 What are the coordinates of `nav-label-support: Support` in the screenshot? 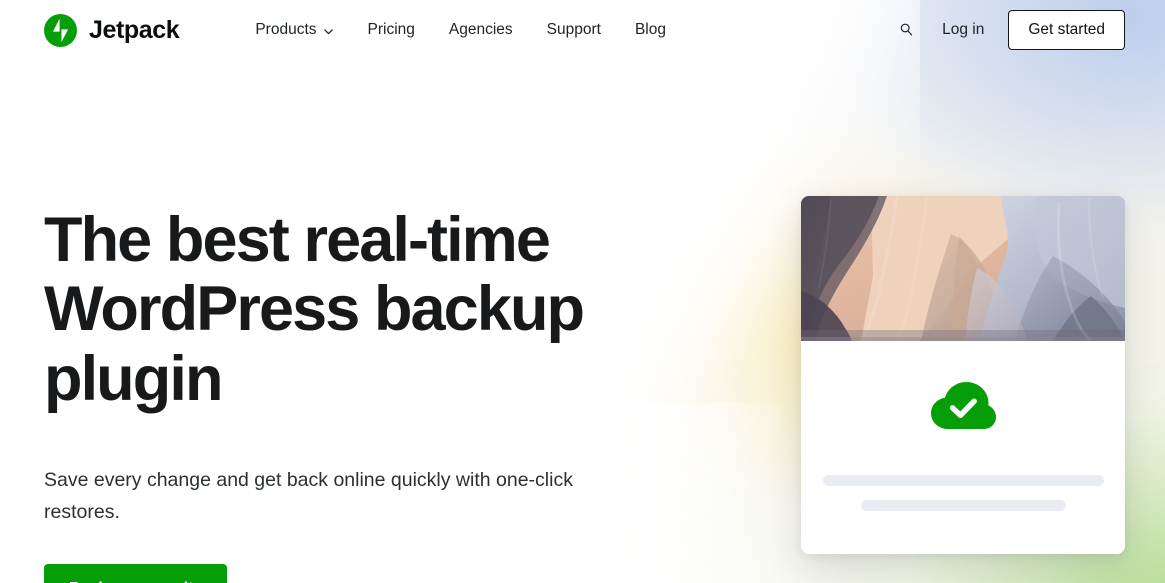 It's located at (573, 30).